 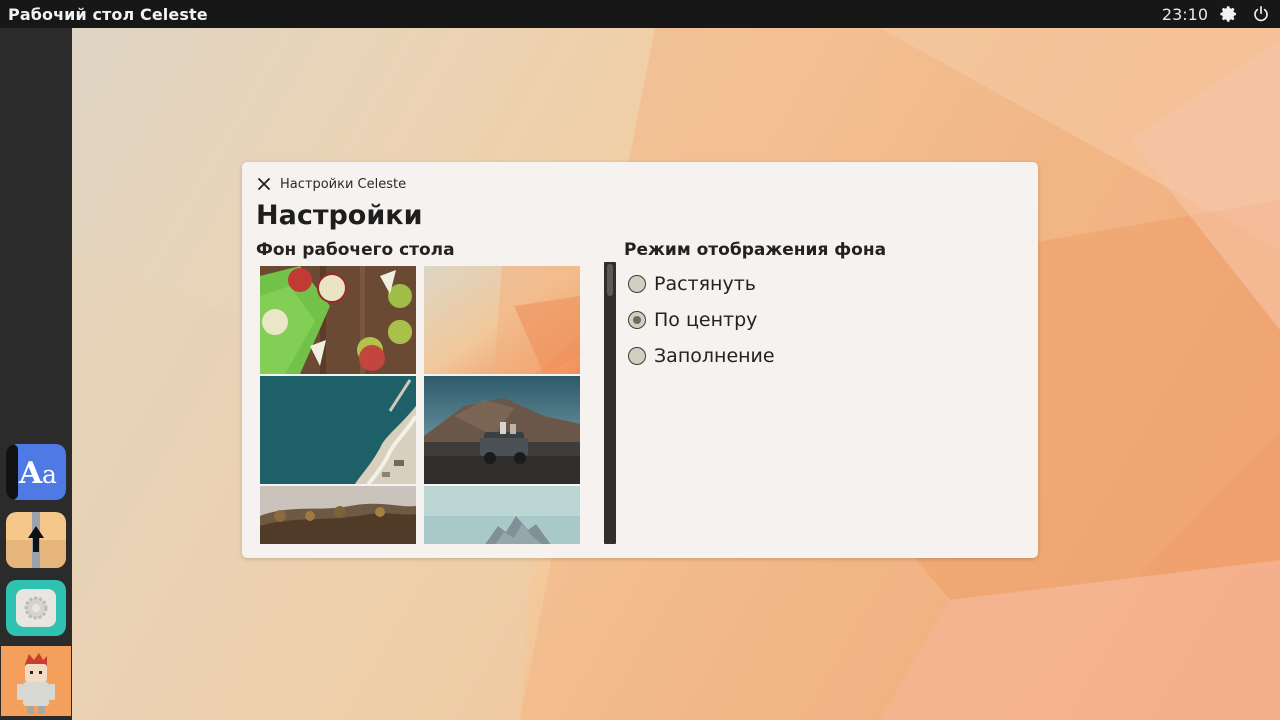 I want to click on mountain-peaks-photo, so click(x=502, y=515).